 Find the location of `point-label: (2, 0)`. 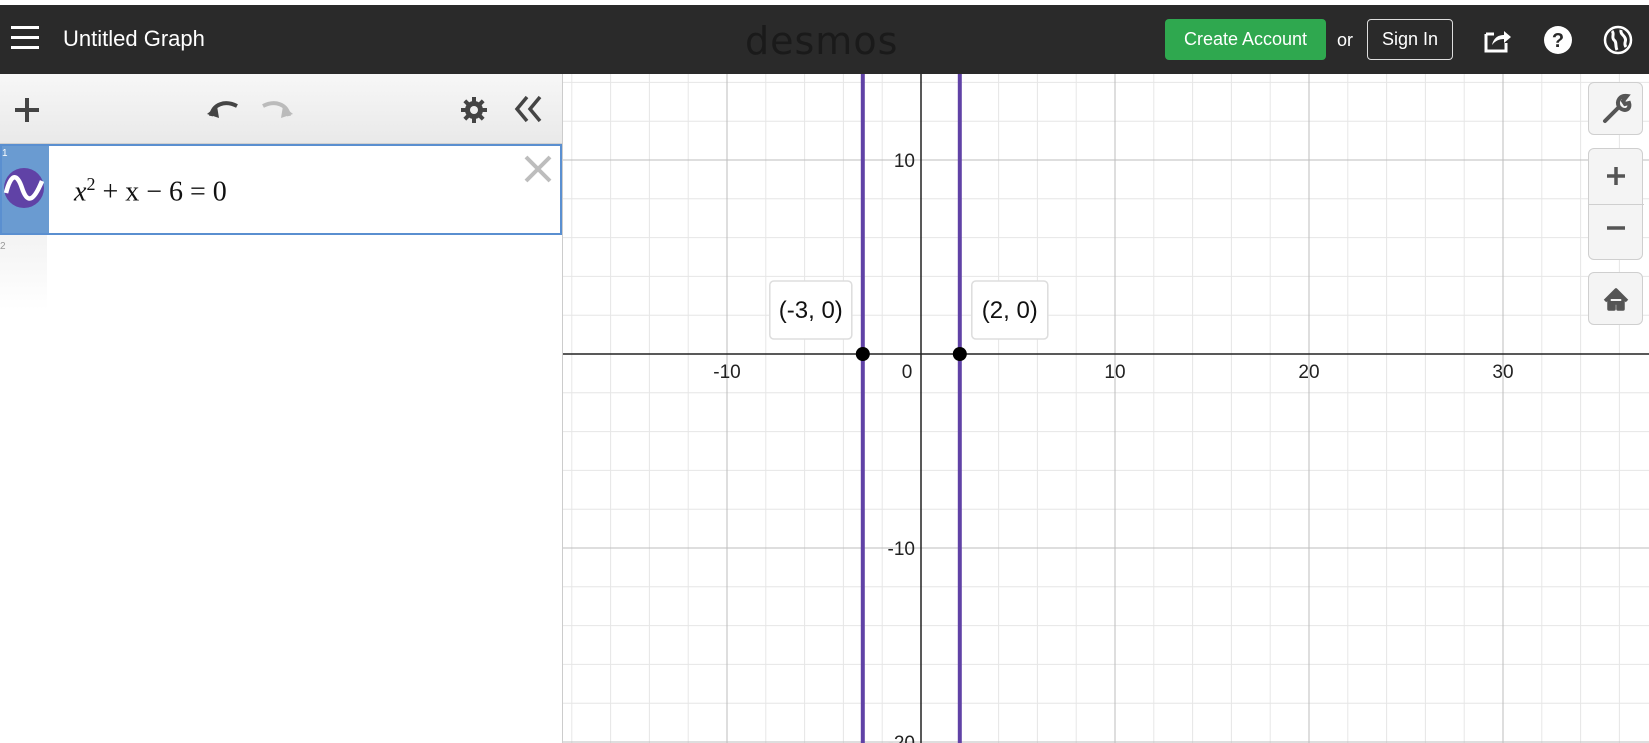

point-label: (2, 0) is located at coordinates (1010, 310).